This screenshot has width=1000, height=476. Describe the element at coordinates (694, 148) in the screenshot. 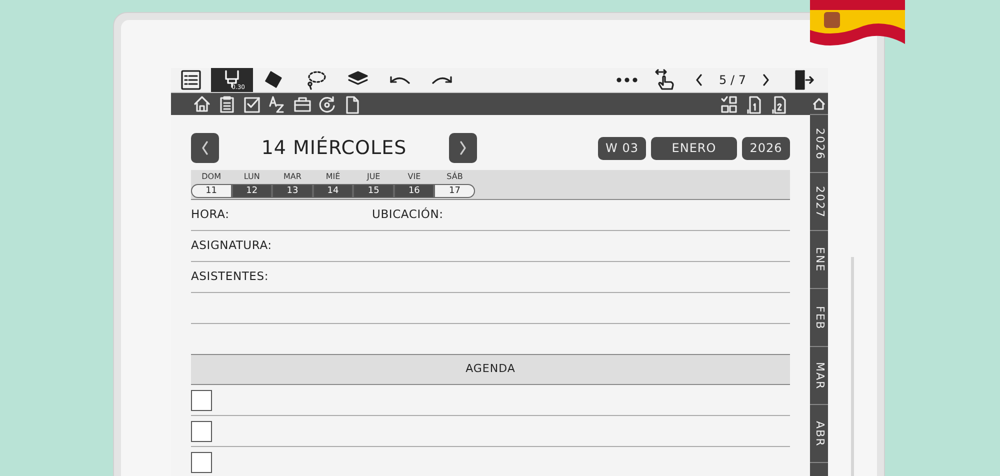

I see `month-button: ENERO` at that location.